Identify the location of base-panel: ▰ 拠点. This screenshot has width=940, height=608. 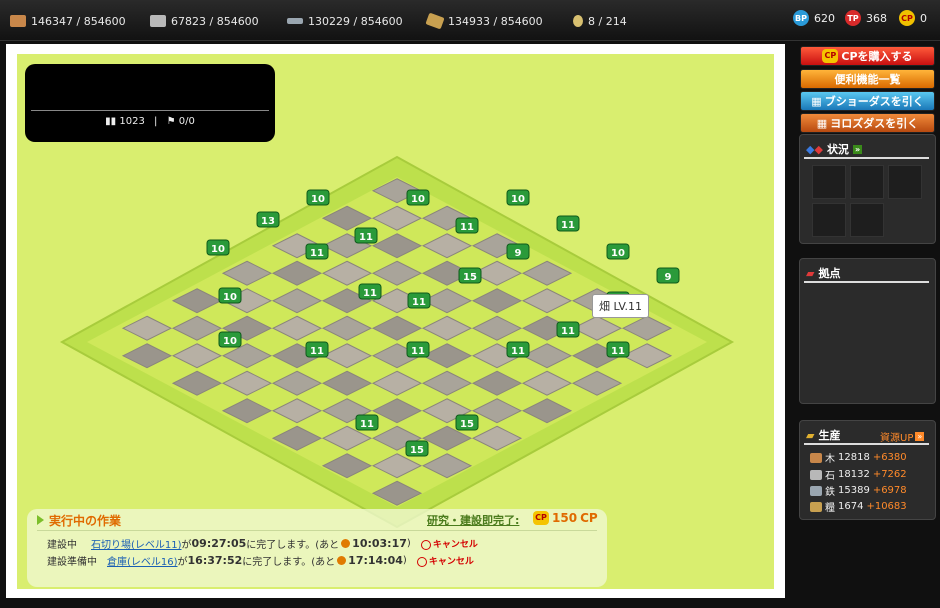
(867, 331).